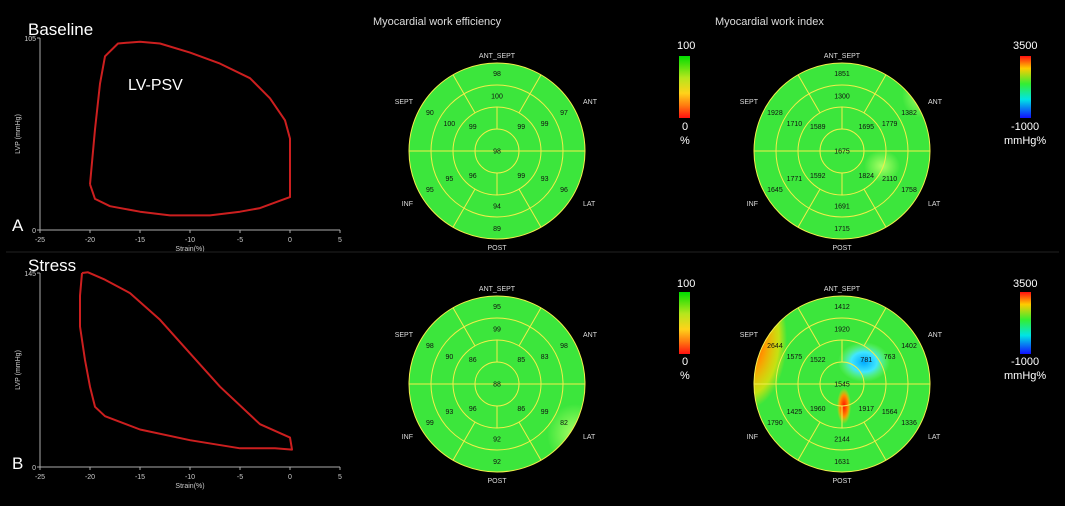 The image size is (1065, 506). What do you see at coordinates (155, 85) in the screenshot?
I see `lv-psv-annotation: LV-PSV` at bounding box center [155, 85].